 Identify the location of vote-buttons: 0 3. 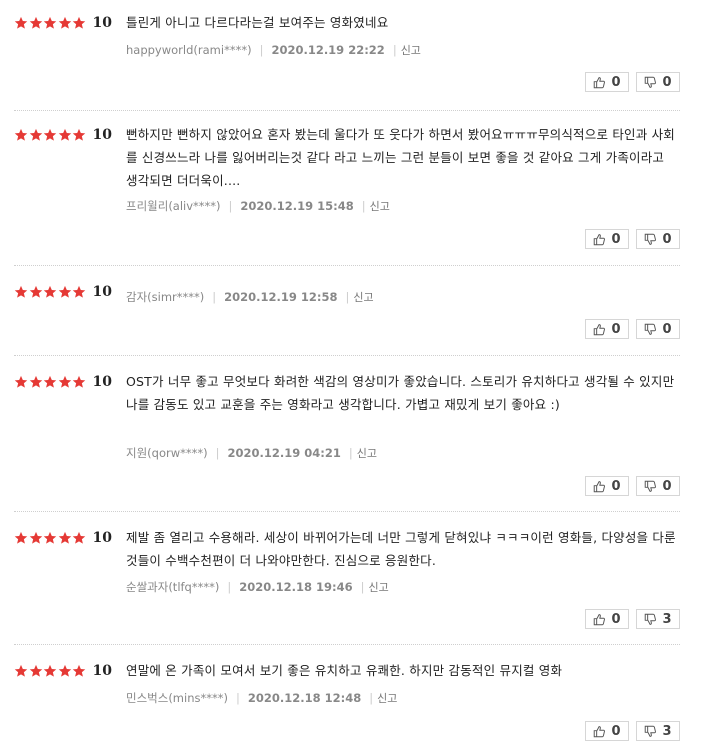
(629, 619).